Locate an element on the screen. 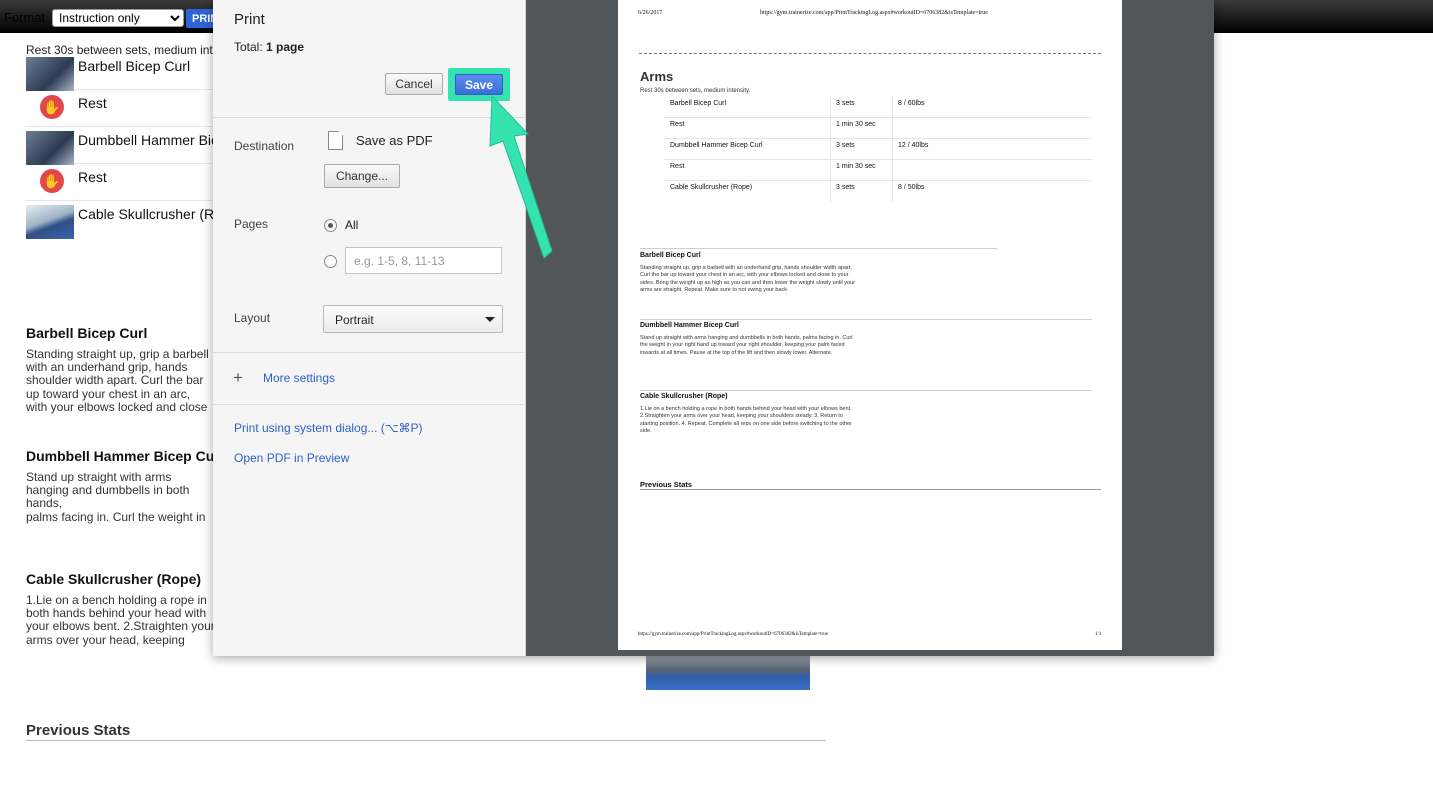  pages-label: Pages is located at coordinates (251, 224).